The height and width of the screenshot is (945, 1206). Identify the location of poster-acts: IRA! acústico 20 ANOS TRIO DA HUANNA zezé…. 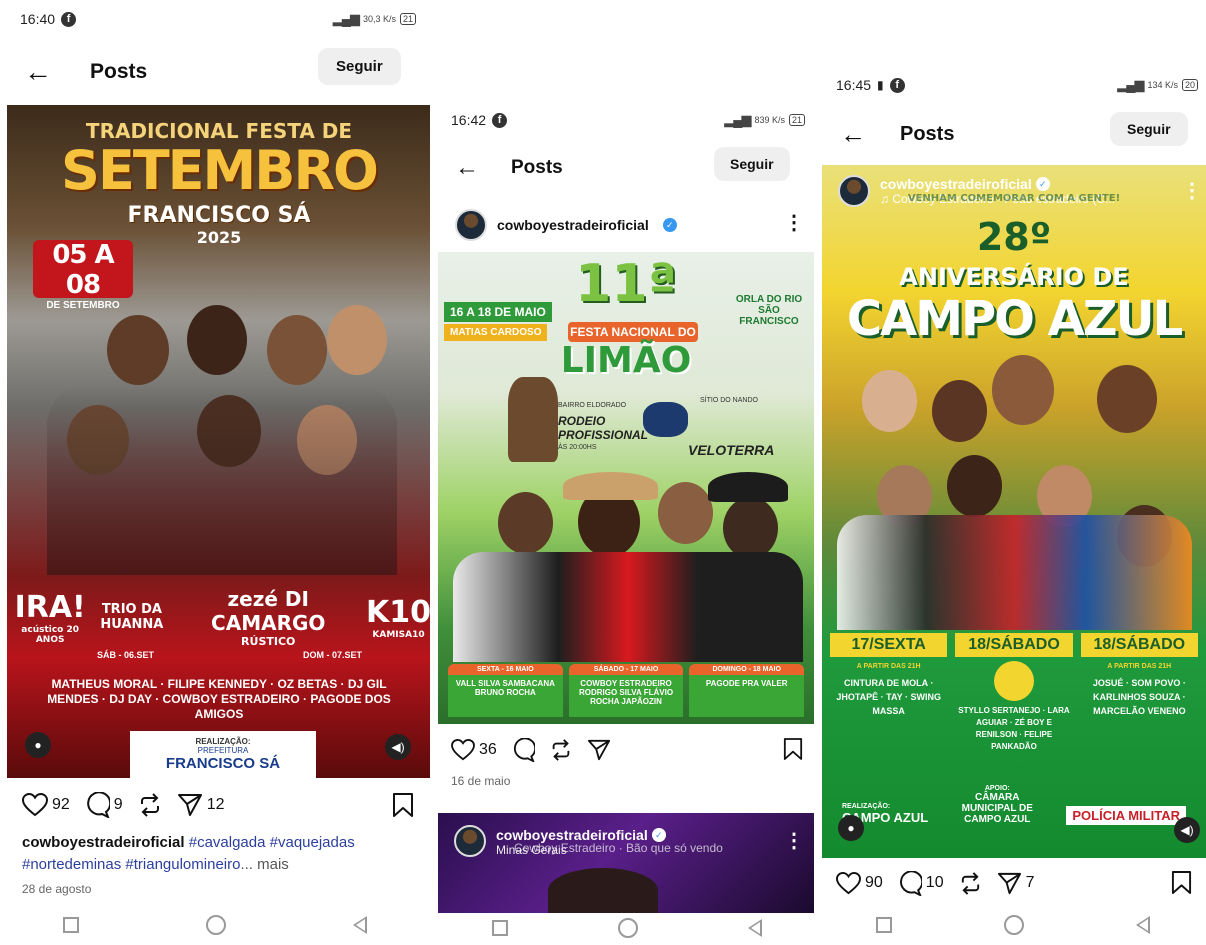
(218, 617).